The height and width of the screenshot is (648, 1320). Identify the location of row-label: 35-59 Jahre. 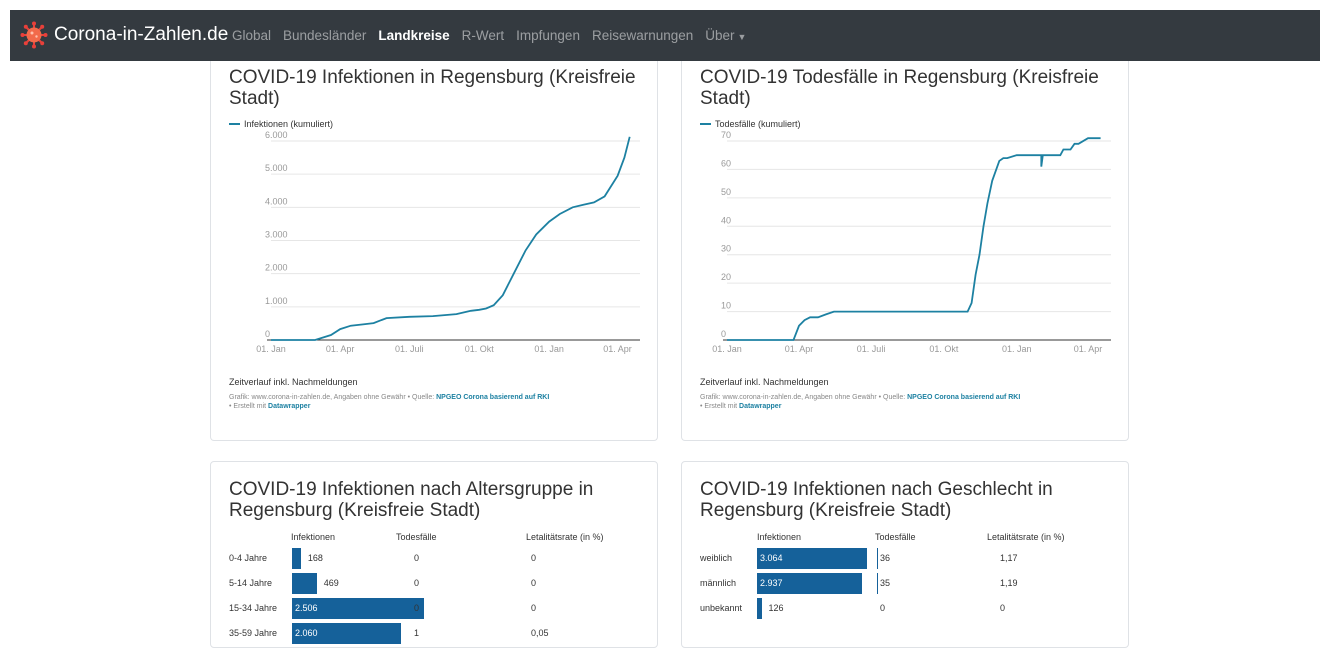
(253, 633).